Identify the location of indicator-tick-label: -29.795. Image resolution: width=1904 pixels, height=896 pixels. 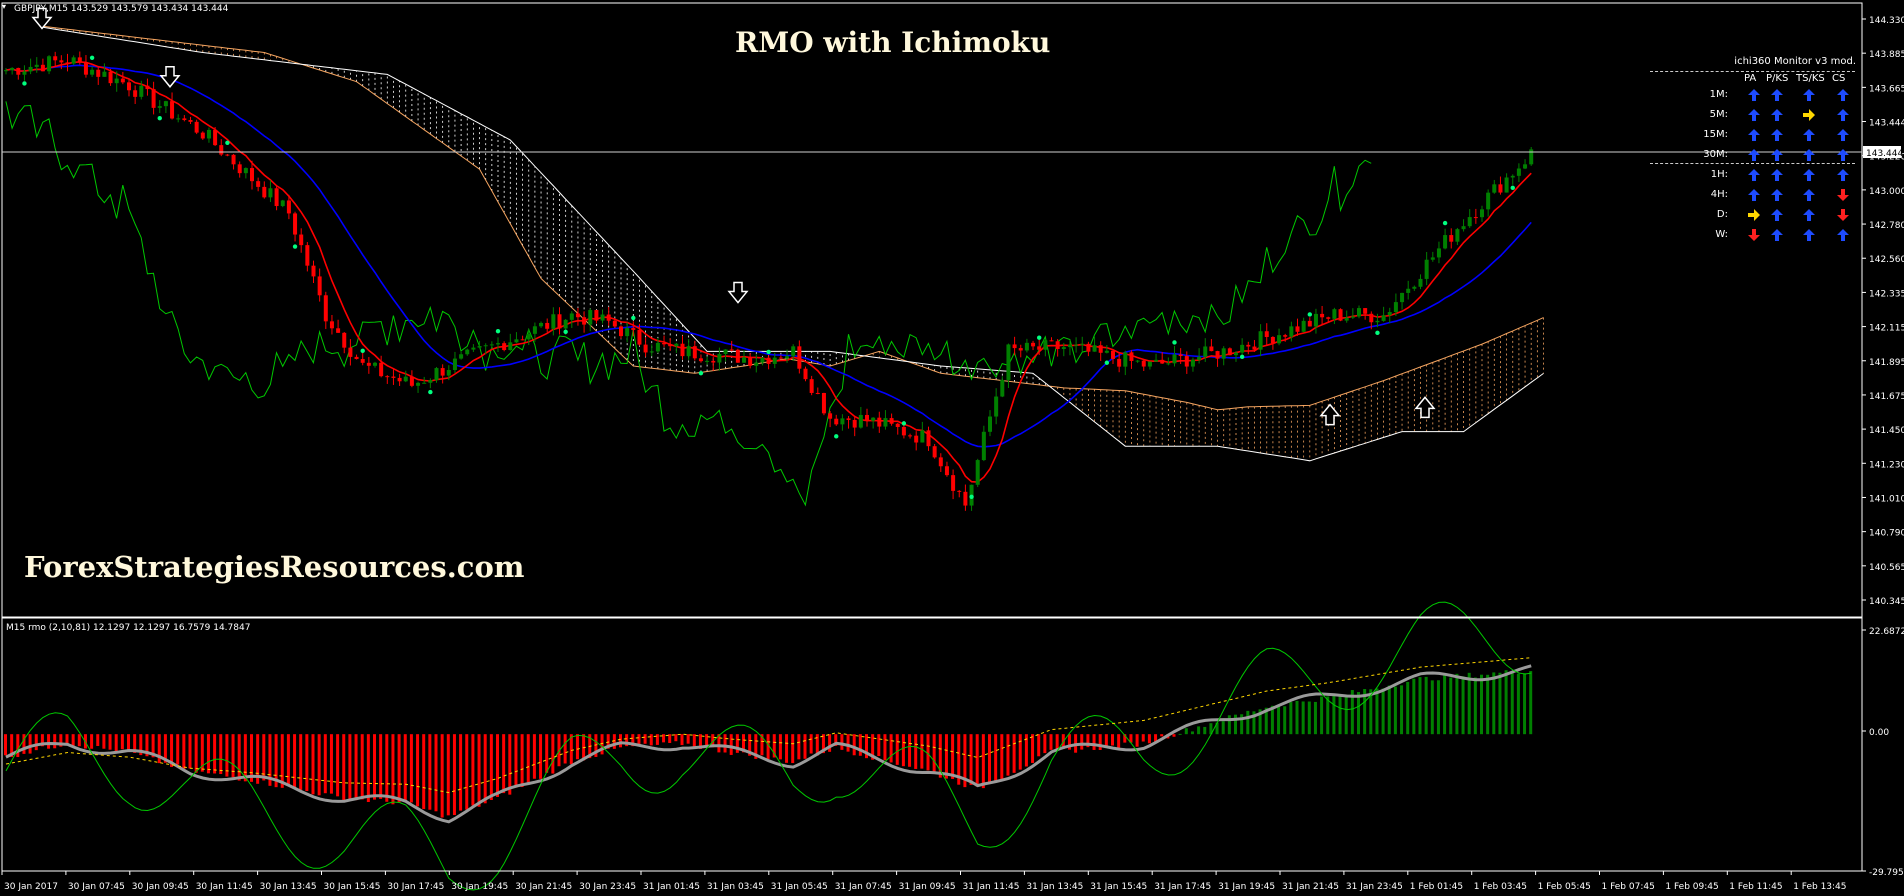
(1886, 873).